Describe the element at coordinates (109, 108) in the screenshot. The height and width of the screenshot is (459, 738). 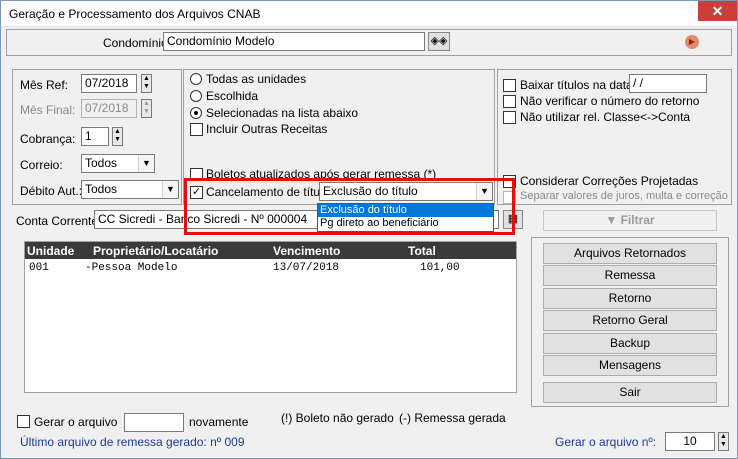
I see `mes-final-input: 07/2018` at that location.